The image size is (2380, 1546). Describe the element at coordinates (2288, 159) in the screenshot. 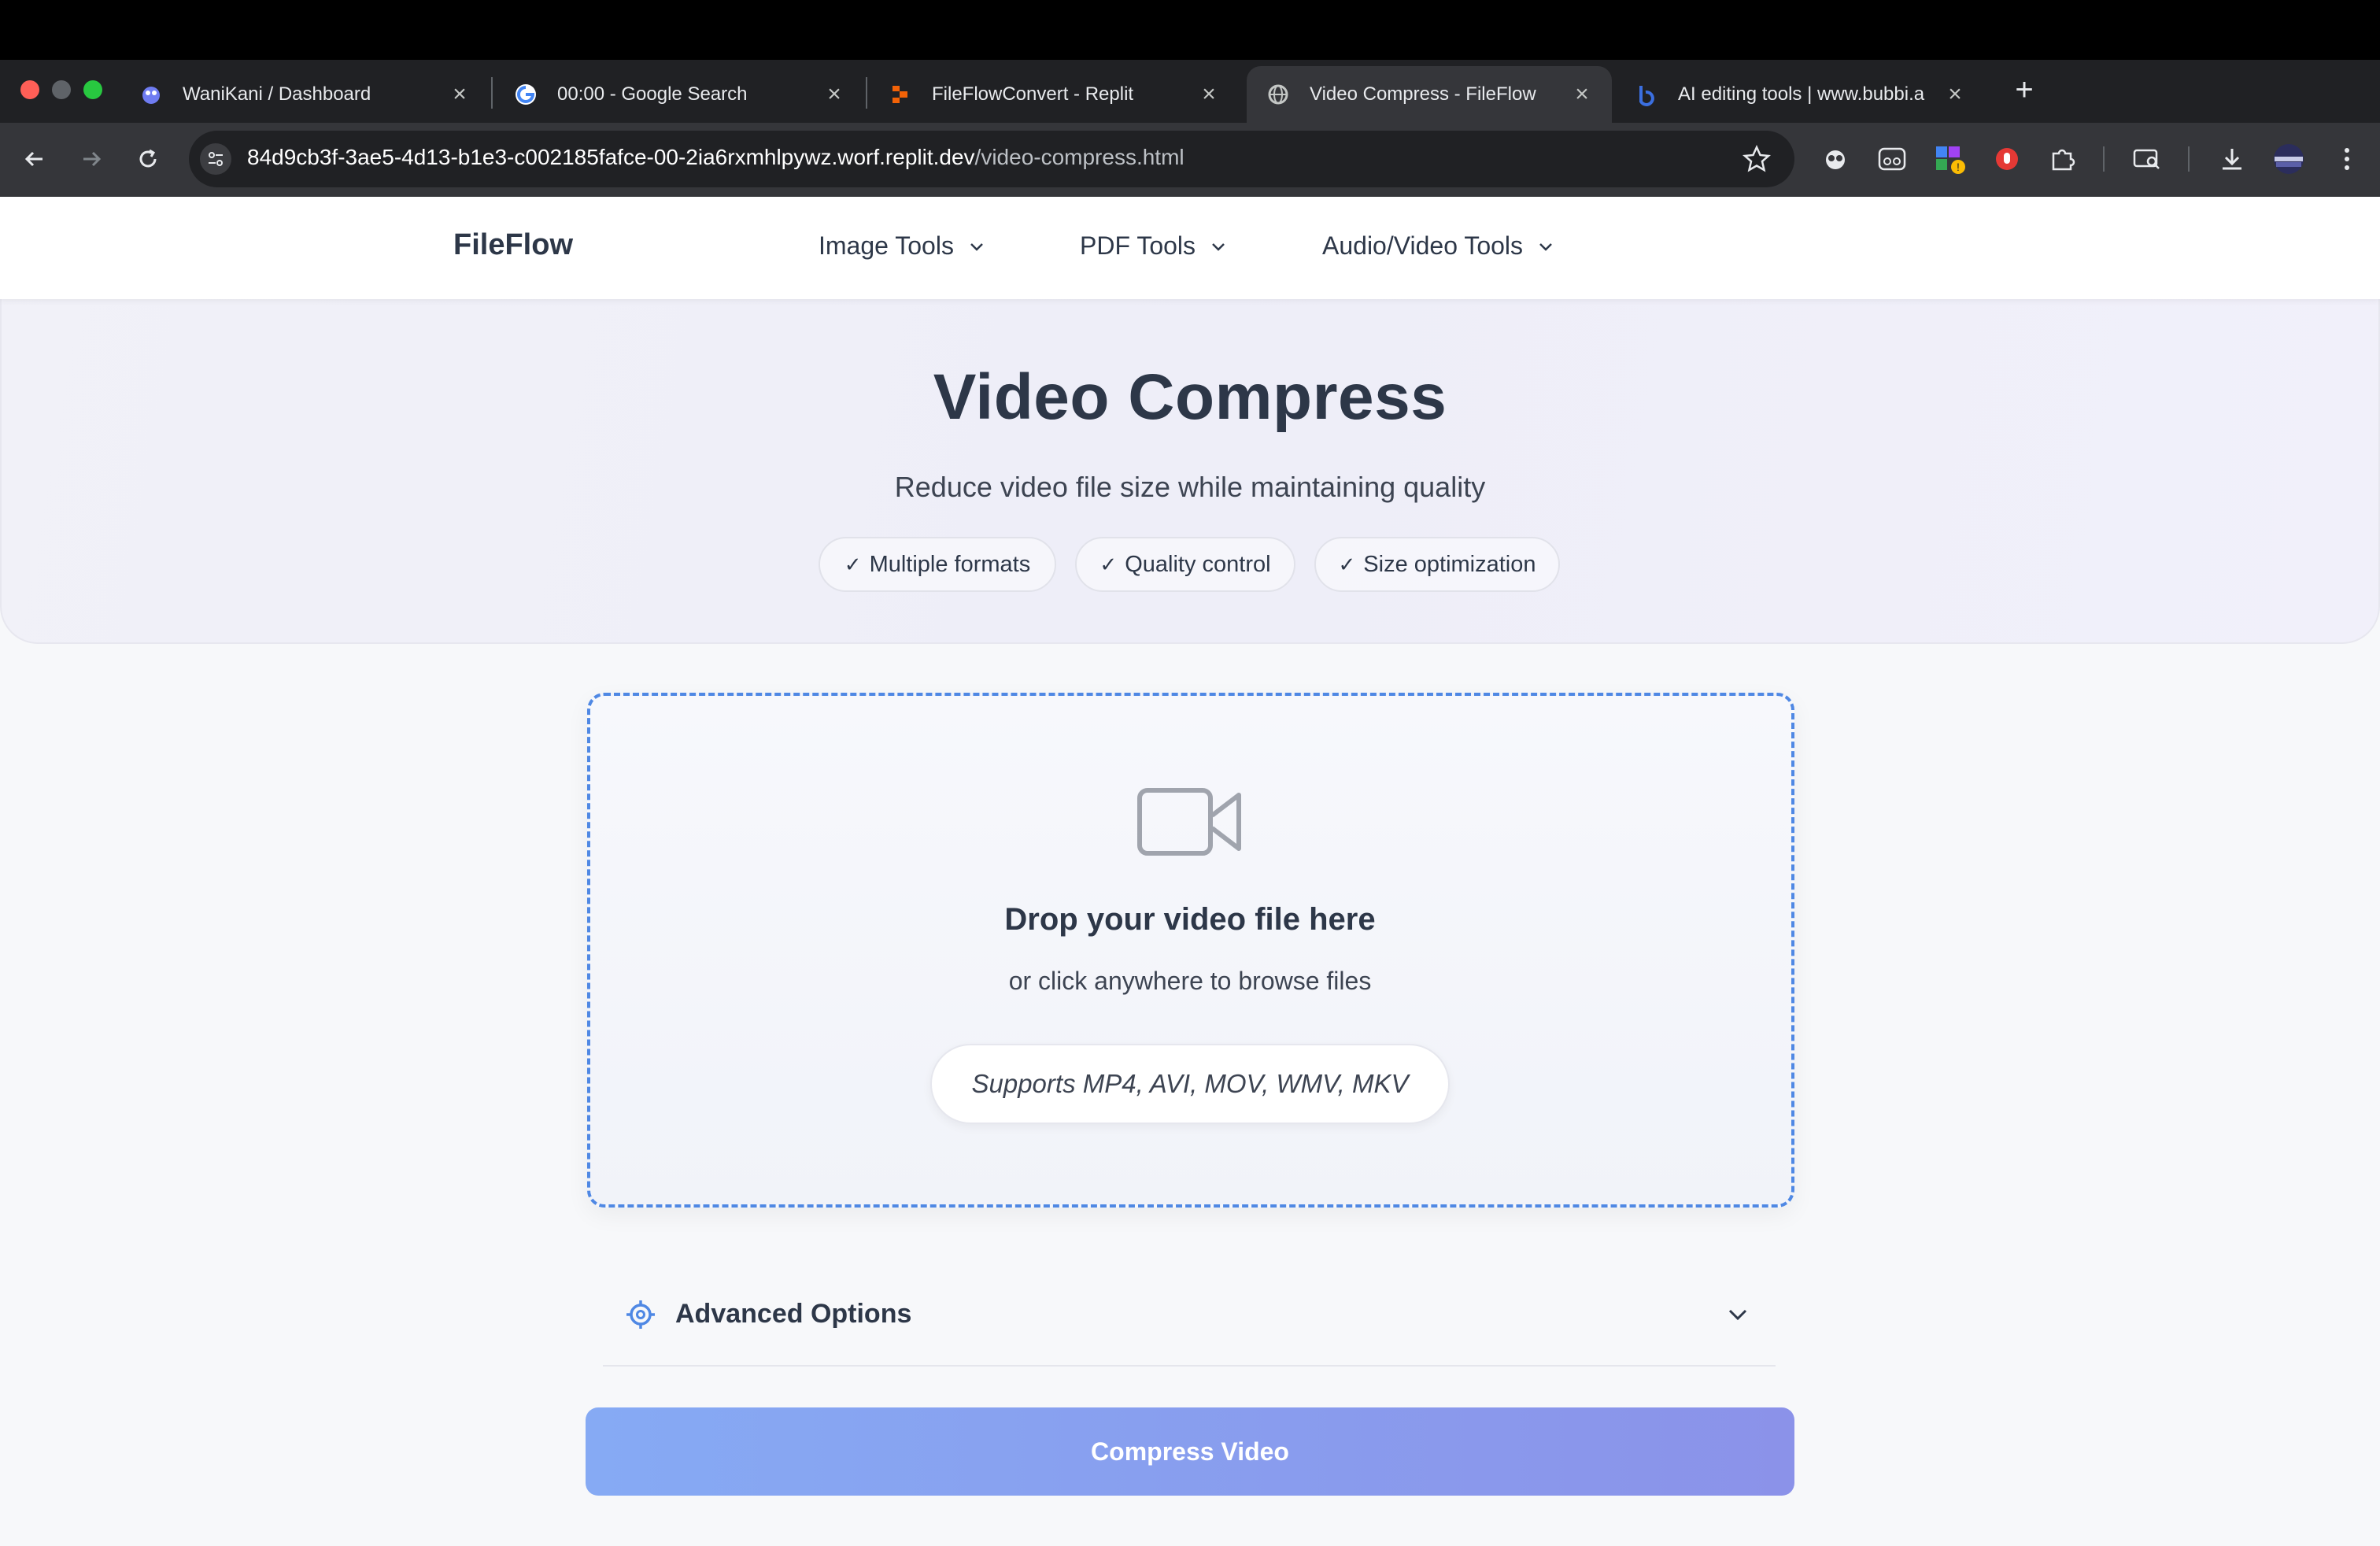

I see `profile-avatar` at that location.